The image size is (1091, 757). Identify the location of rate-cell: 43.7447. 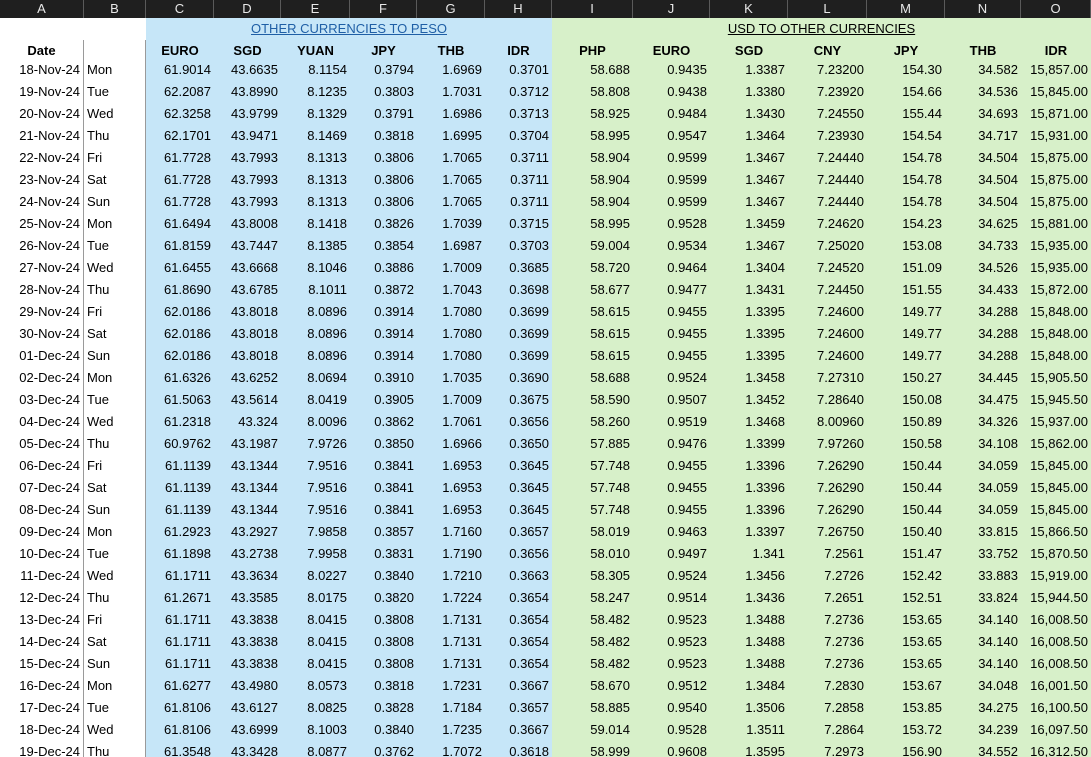
(247, 246).